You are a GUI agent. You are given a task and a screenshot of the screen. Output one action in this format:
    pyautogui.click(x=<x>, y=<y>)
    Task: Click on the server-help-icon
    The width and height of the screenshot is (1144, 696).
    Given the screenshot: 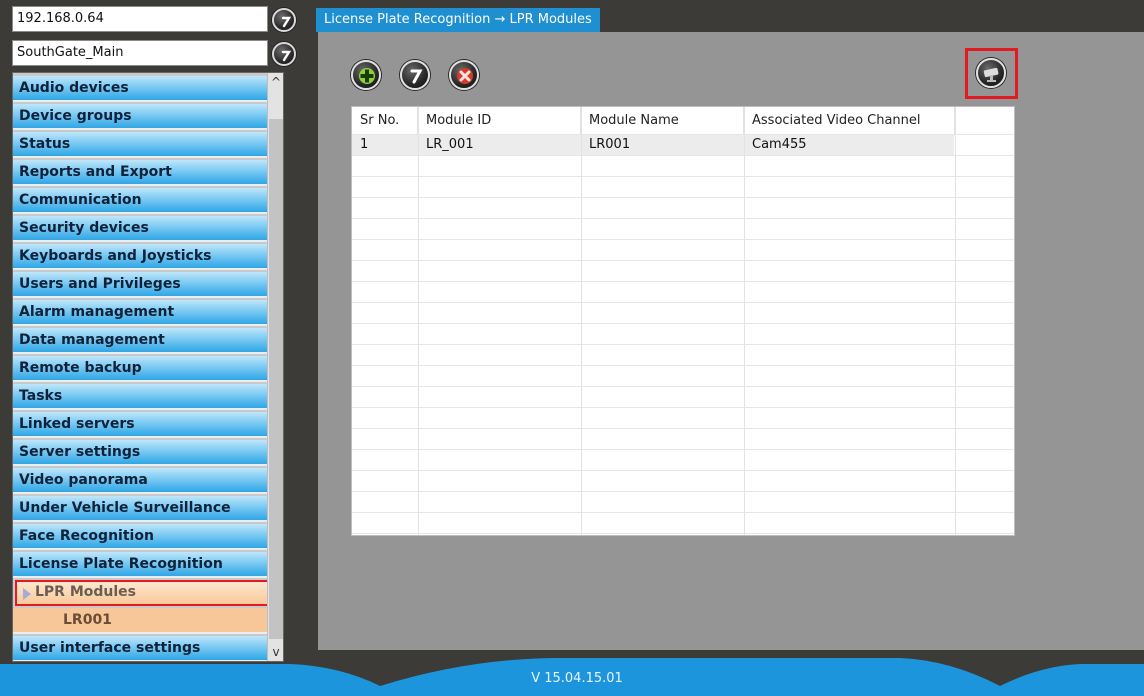 What is the action you would take?
    pyautogui.click(x=284, y=54)
    